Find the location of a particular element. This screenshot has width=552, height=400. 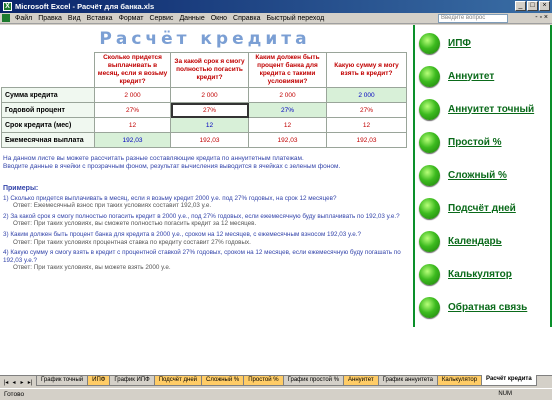

menu-quick-jump: Быстрый переход is located at coordinates (295, 18).